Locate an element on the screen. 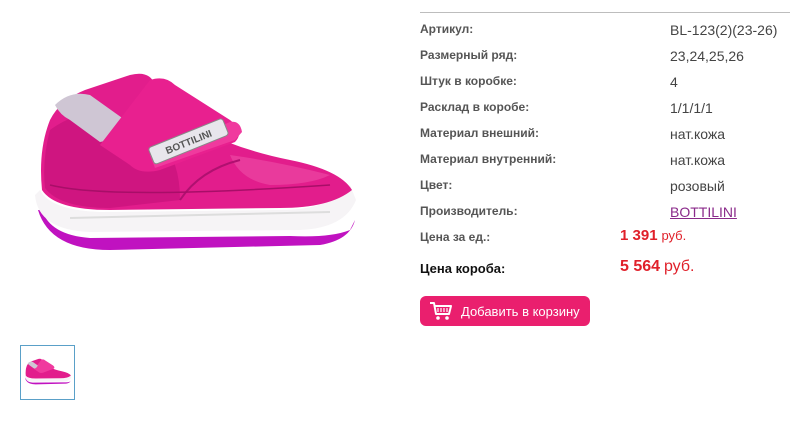  spec-value: BOTTILINI is located at coordinates (703, 212).